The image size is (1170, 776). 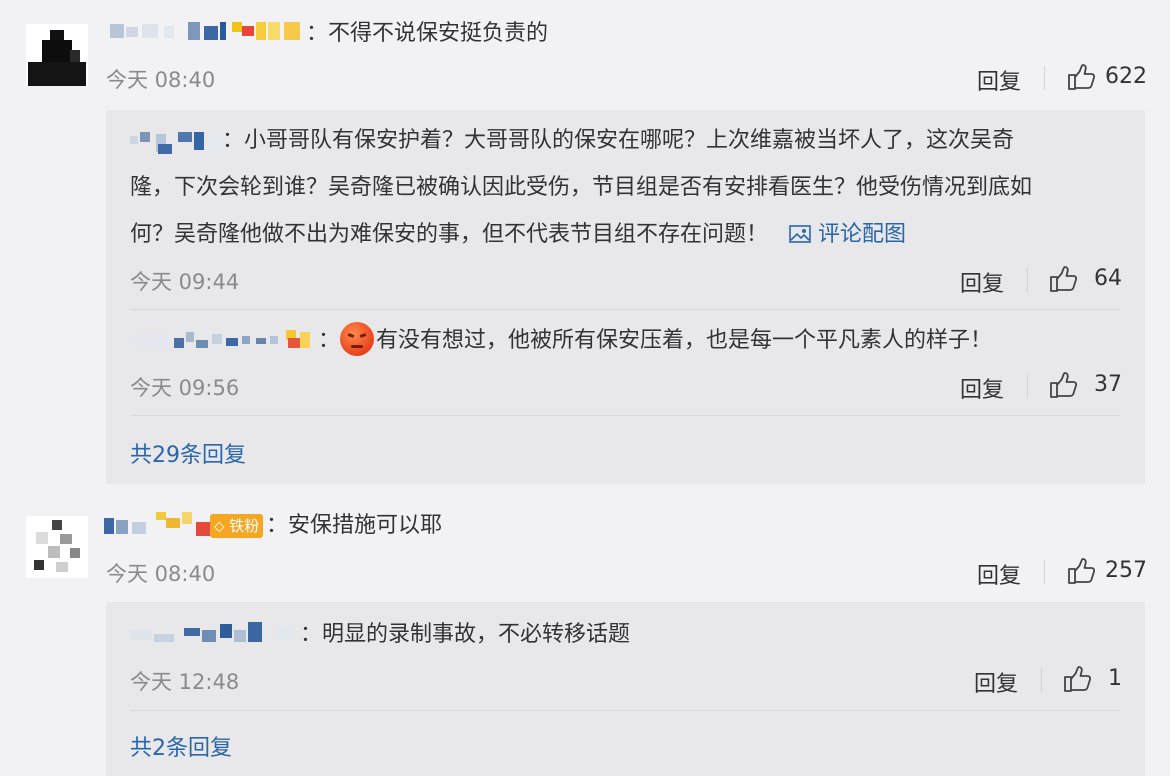 I want to click on fan-badge-label: 铁粉, so click(x=244, y=526).